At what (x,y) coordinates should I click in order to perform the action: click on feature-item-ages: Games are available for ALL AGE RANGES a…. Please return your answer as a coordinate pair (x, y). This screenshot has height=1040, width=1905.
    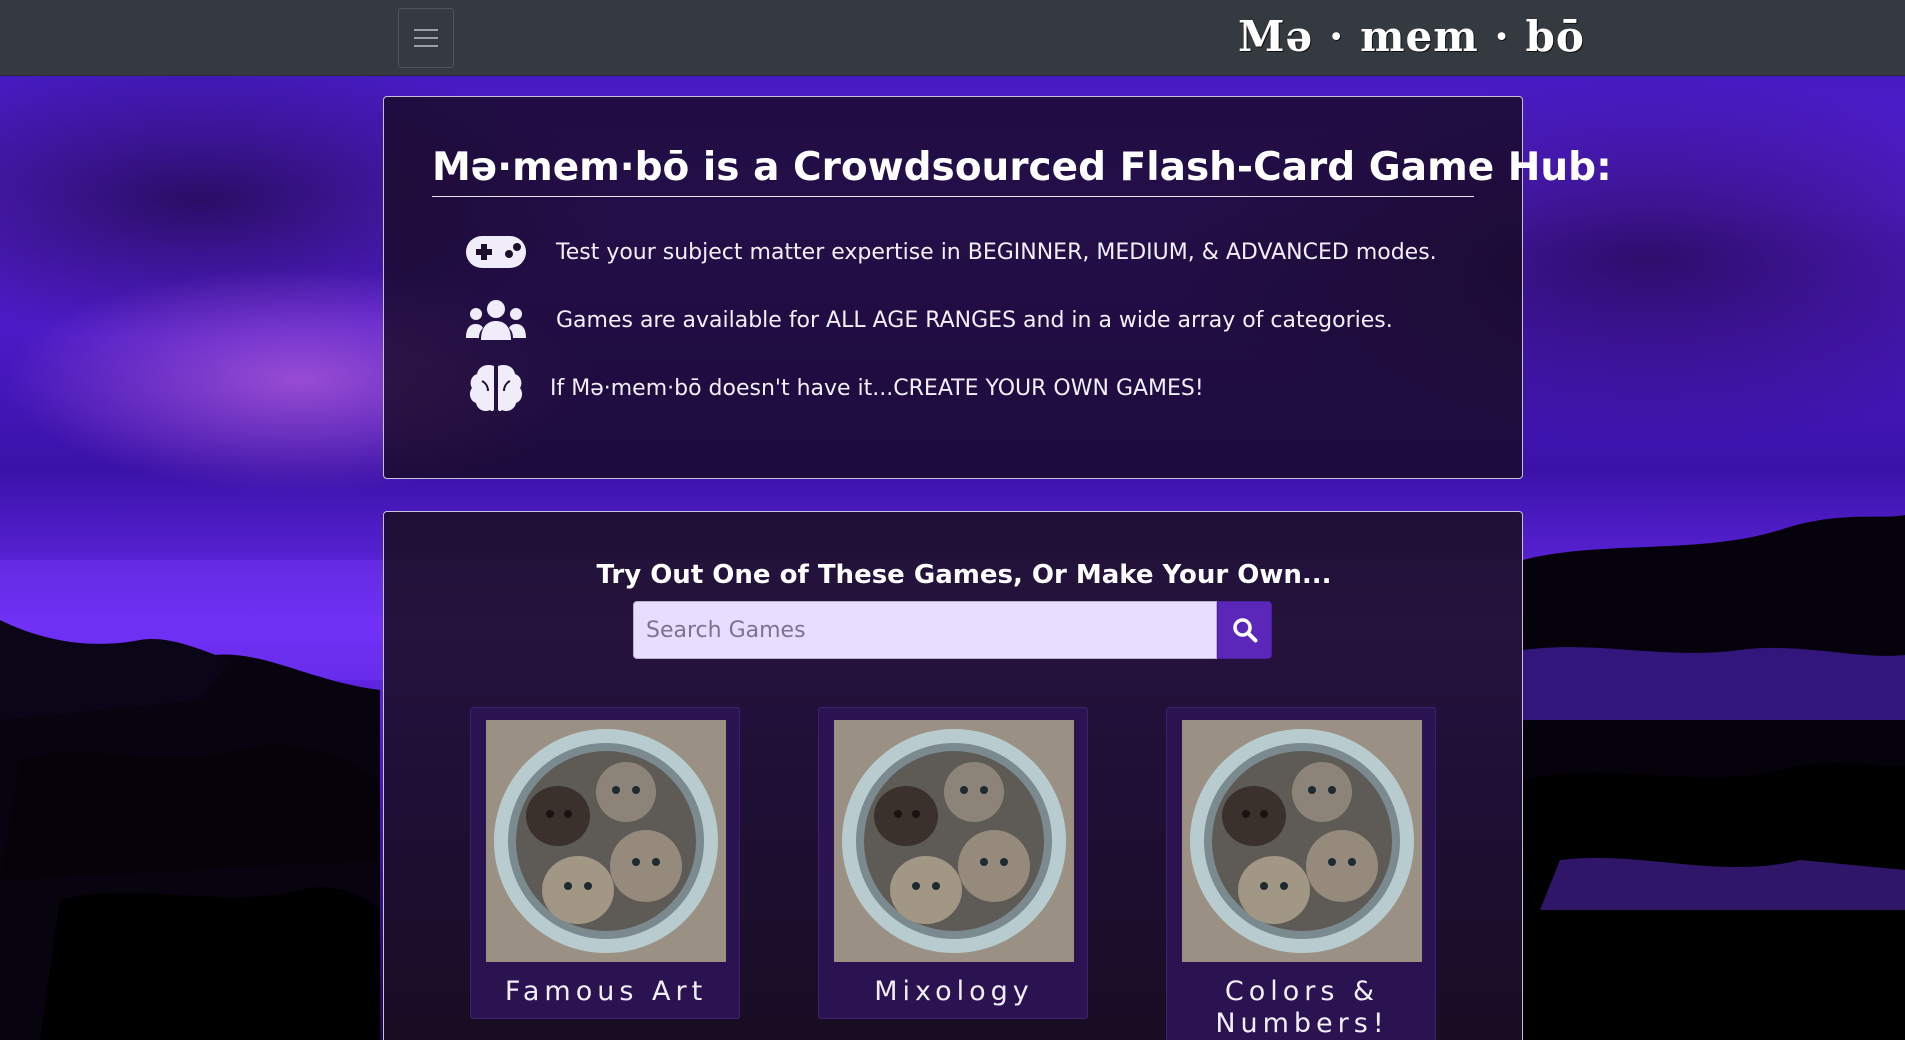
    Looking at the image, I should click on (928, 320).